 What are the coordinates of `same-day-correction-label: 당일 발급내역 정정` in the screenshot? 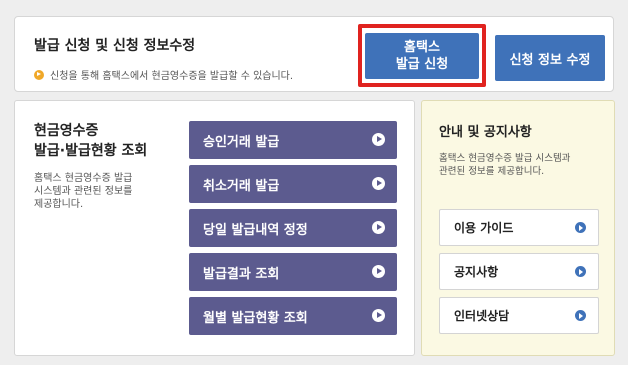 It's located at (255, 230).